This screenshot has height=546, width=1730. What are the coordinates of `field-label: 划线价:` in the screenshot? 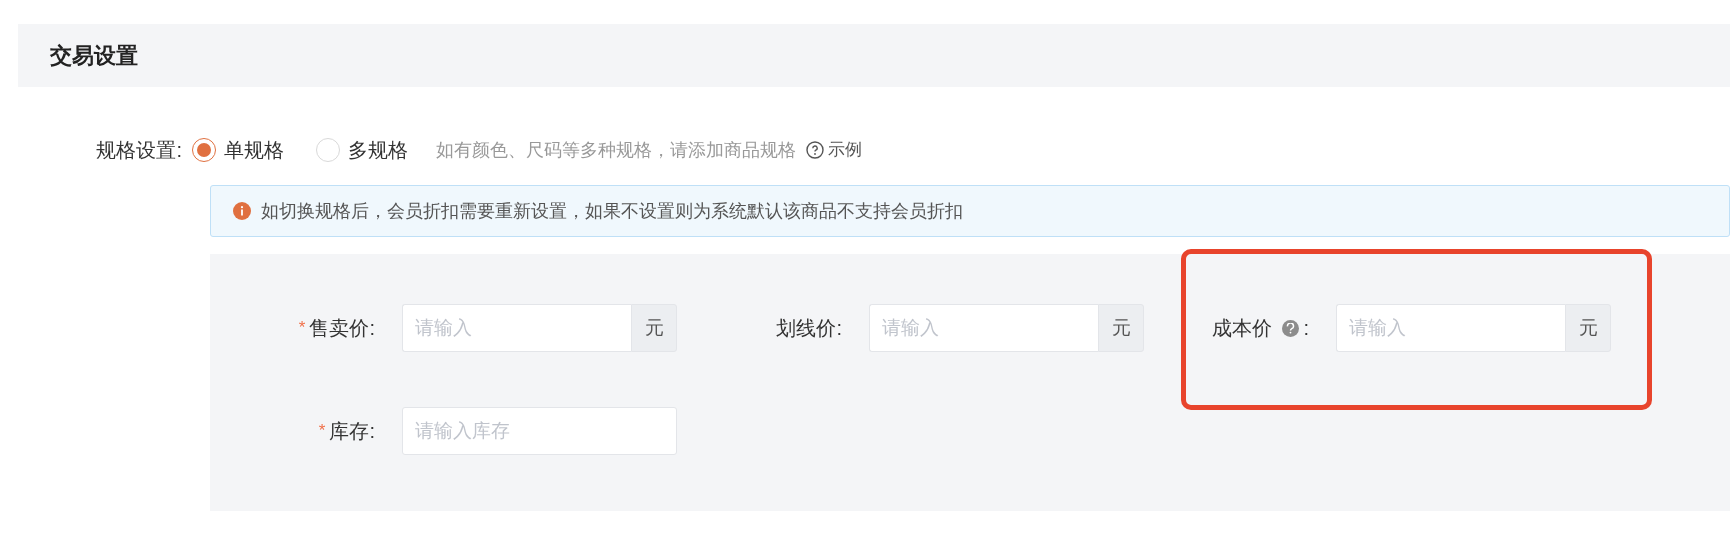 It's located at (809, 328).